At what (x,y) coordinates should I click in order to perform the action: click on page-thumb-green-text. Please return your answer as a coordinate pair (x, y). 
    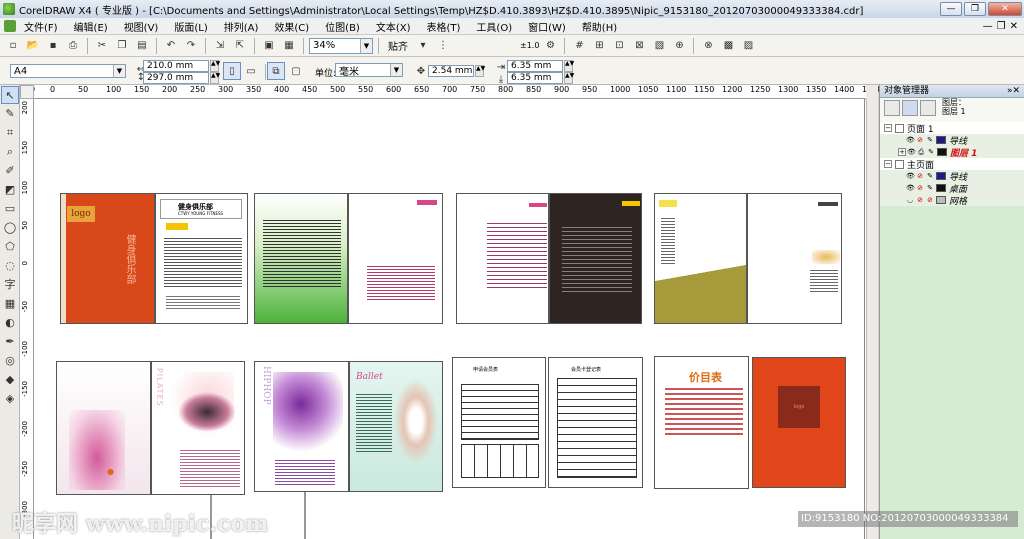
    Looking at the image, I should click on (301, 258).